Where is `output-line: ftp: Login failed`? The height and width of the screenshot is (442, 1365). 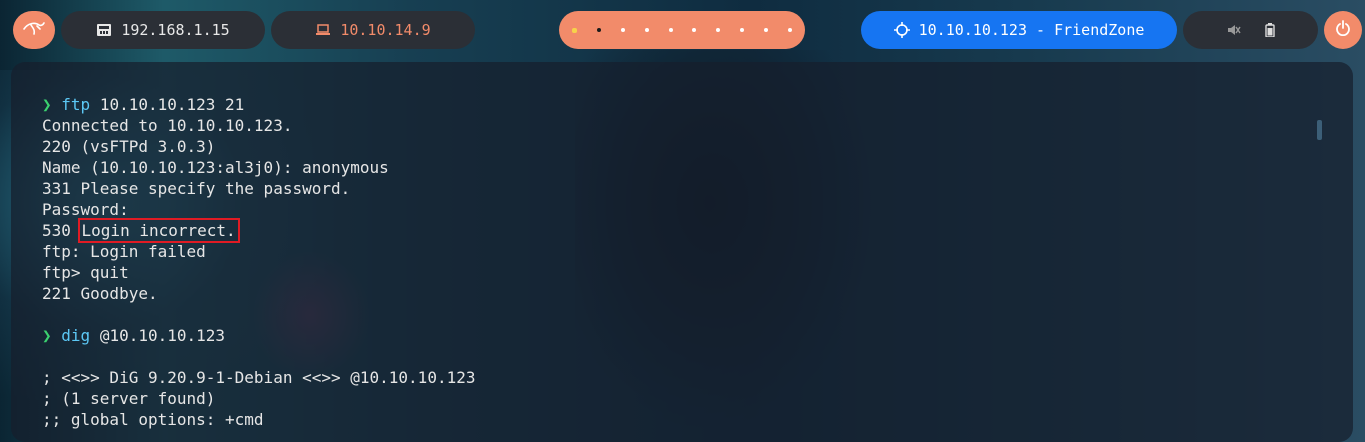 output-line: ftp: Login failed is located at coordinates (124, 251).